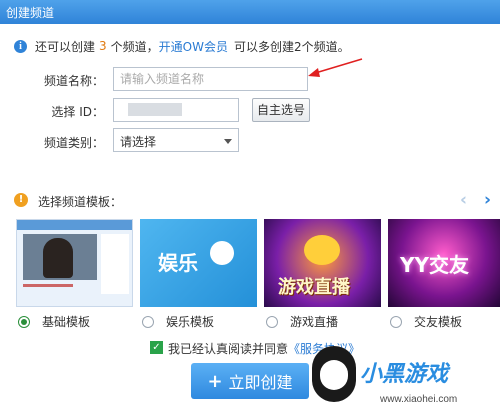 The image size is (500, 413). Describe the element at coordinates (65, 46) in the screenshot. I see `info-text-pre: 还可以创建` at that location.